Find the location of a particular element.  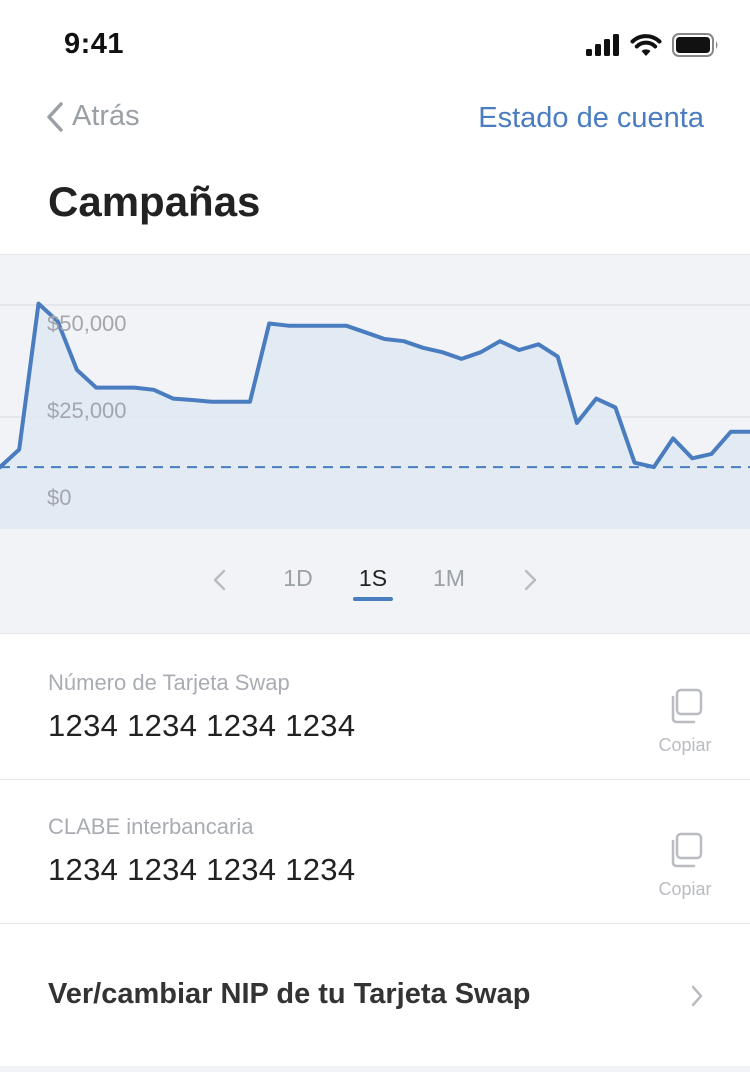

chevron-right-icon is located at coordinates (697, 996).